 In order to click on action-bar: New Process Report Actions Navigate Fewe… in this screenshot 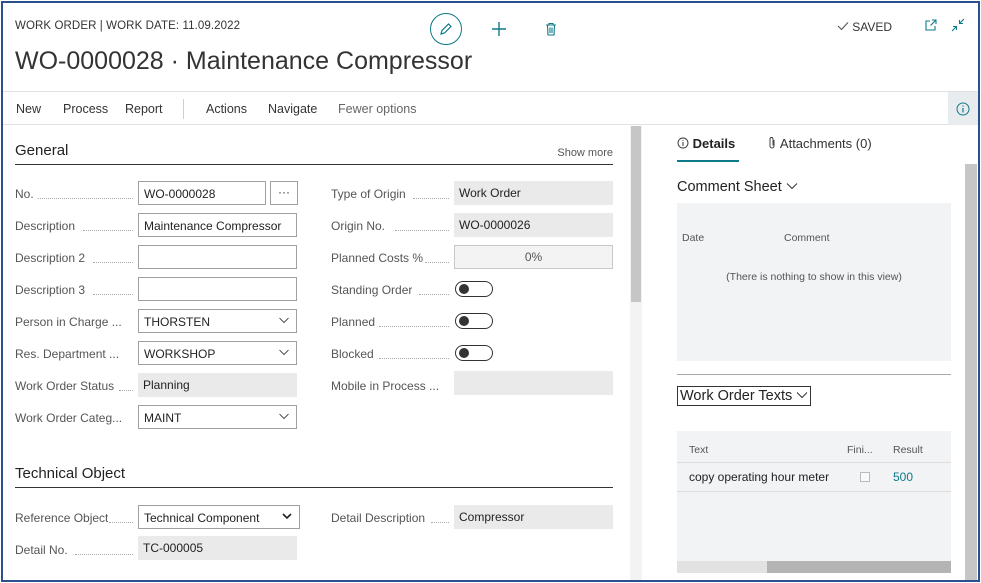, I will do `click(490, 108)`.